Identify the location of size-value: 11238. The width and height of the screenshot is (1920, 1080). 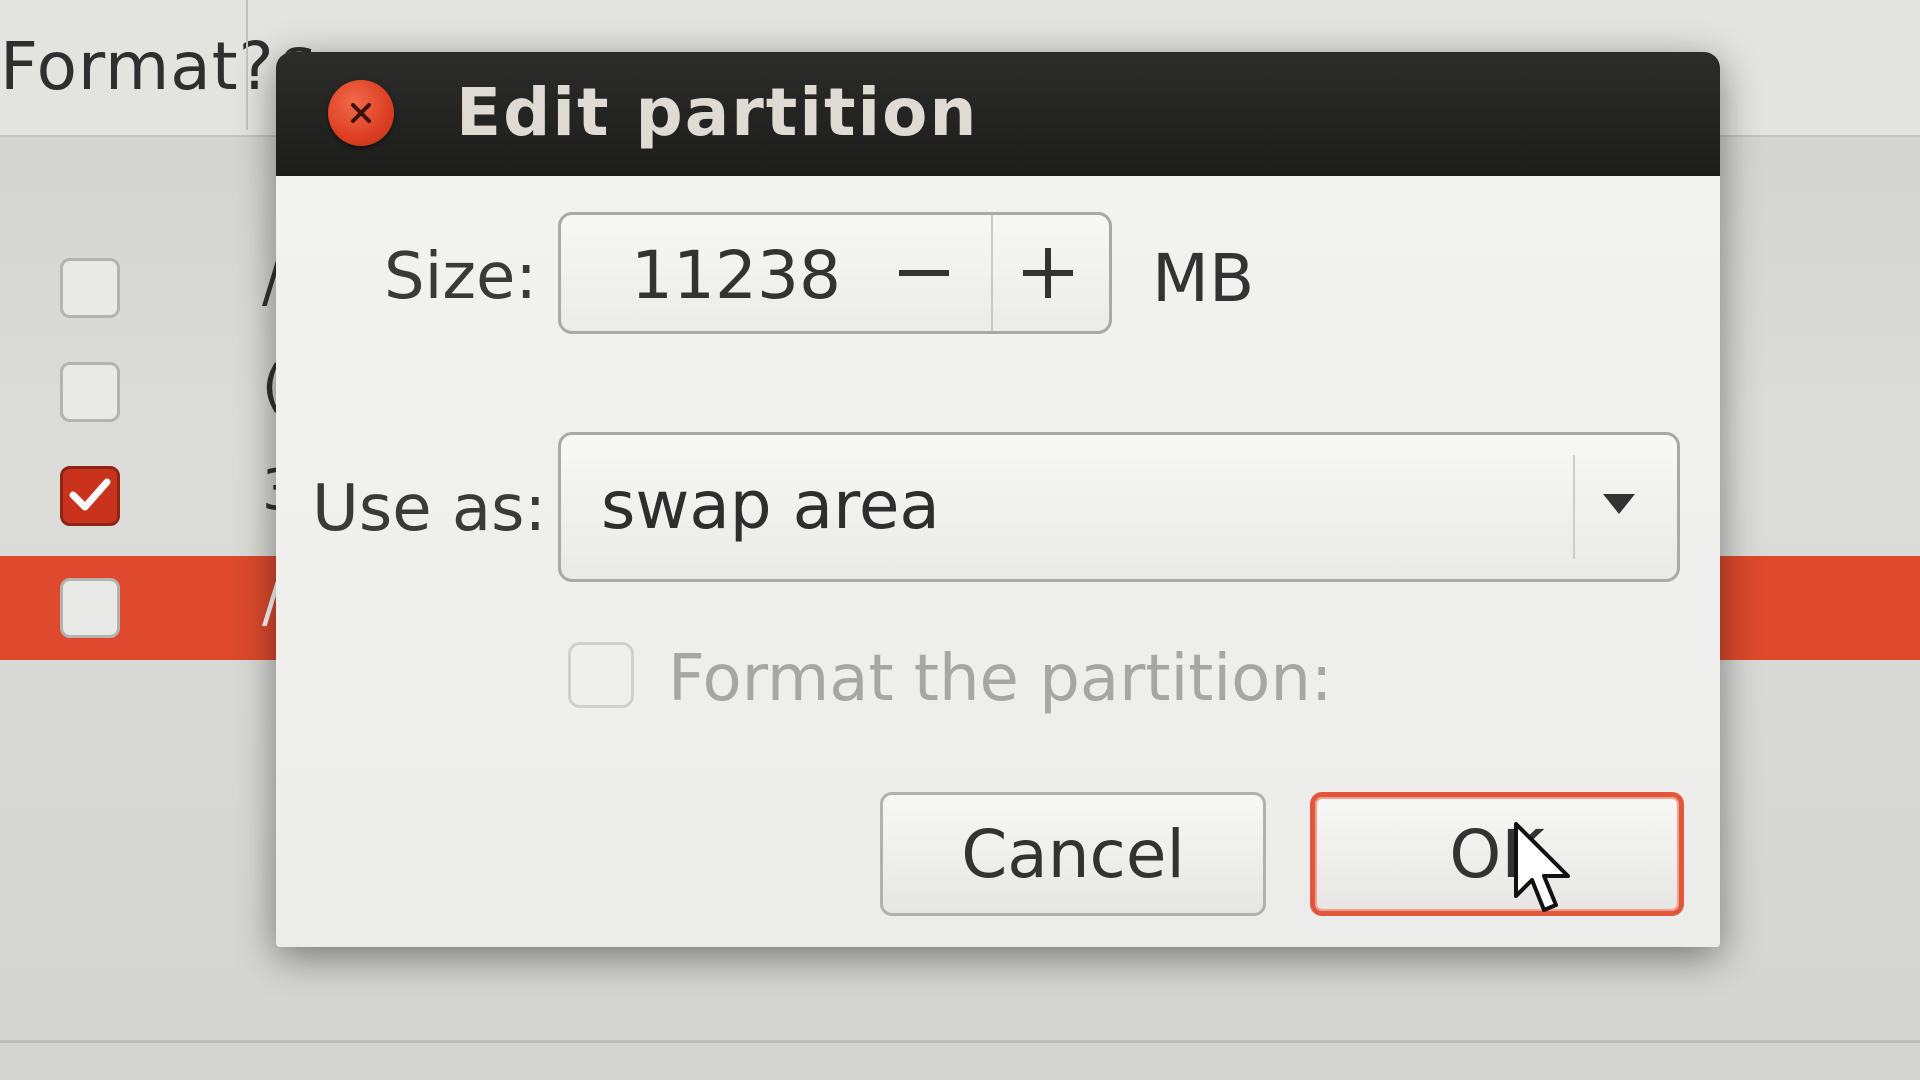
(736, 275).